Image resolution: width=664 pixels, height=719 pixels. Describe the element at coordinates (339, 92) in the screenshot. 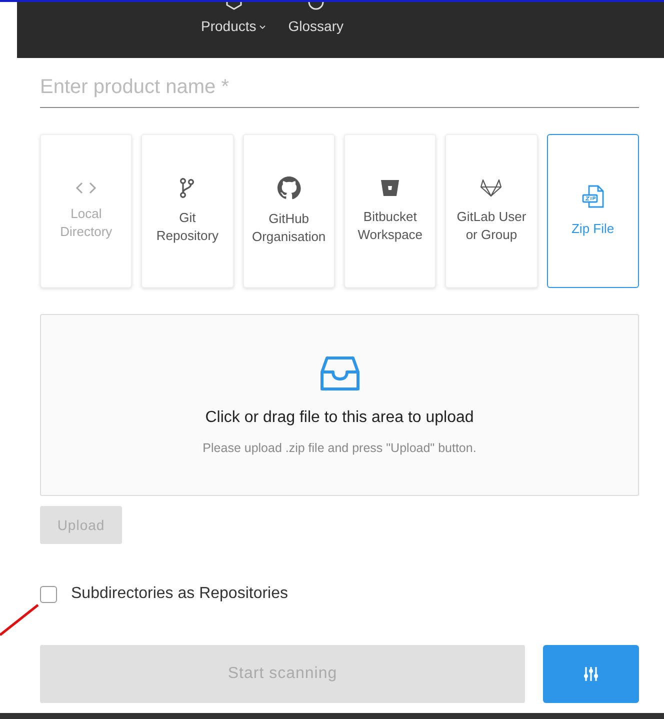

I see `product-name-field: Enter product name *` at that location.